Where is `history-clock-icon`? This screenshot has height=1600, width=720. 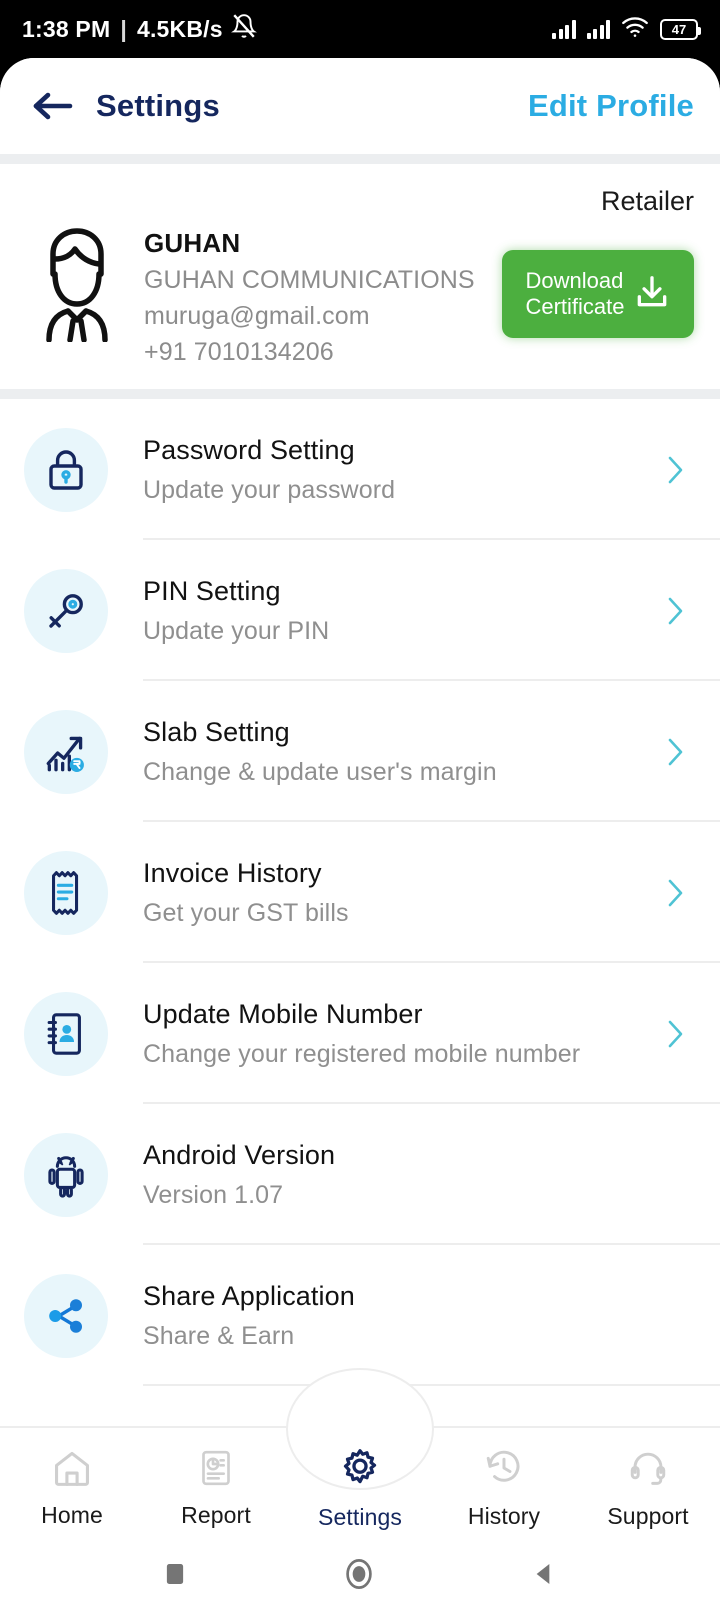
history-clock-icon is located at coordinates (504, 1470).